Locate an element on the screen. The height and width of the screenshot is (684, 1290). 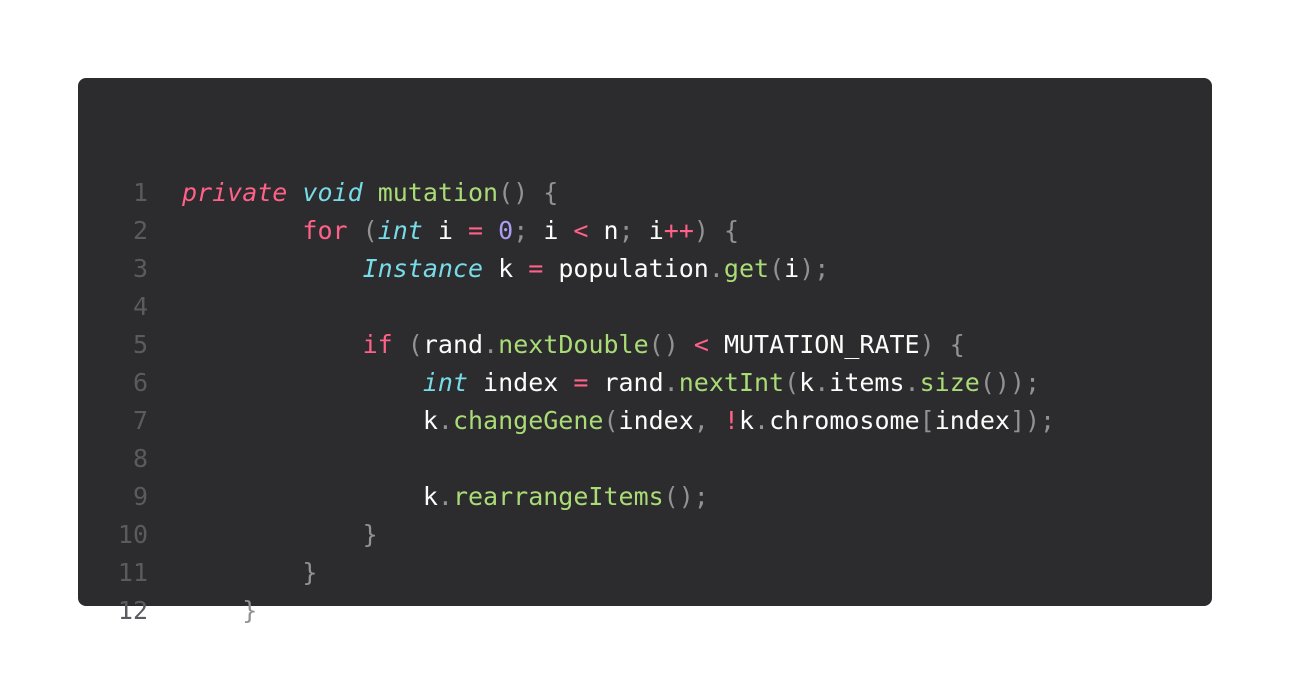
code-token: void is located at coordinates (332, 192).